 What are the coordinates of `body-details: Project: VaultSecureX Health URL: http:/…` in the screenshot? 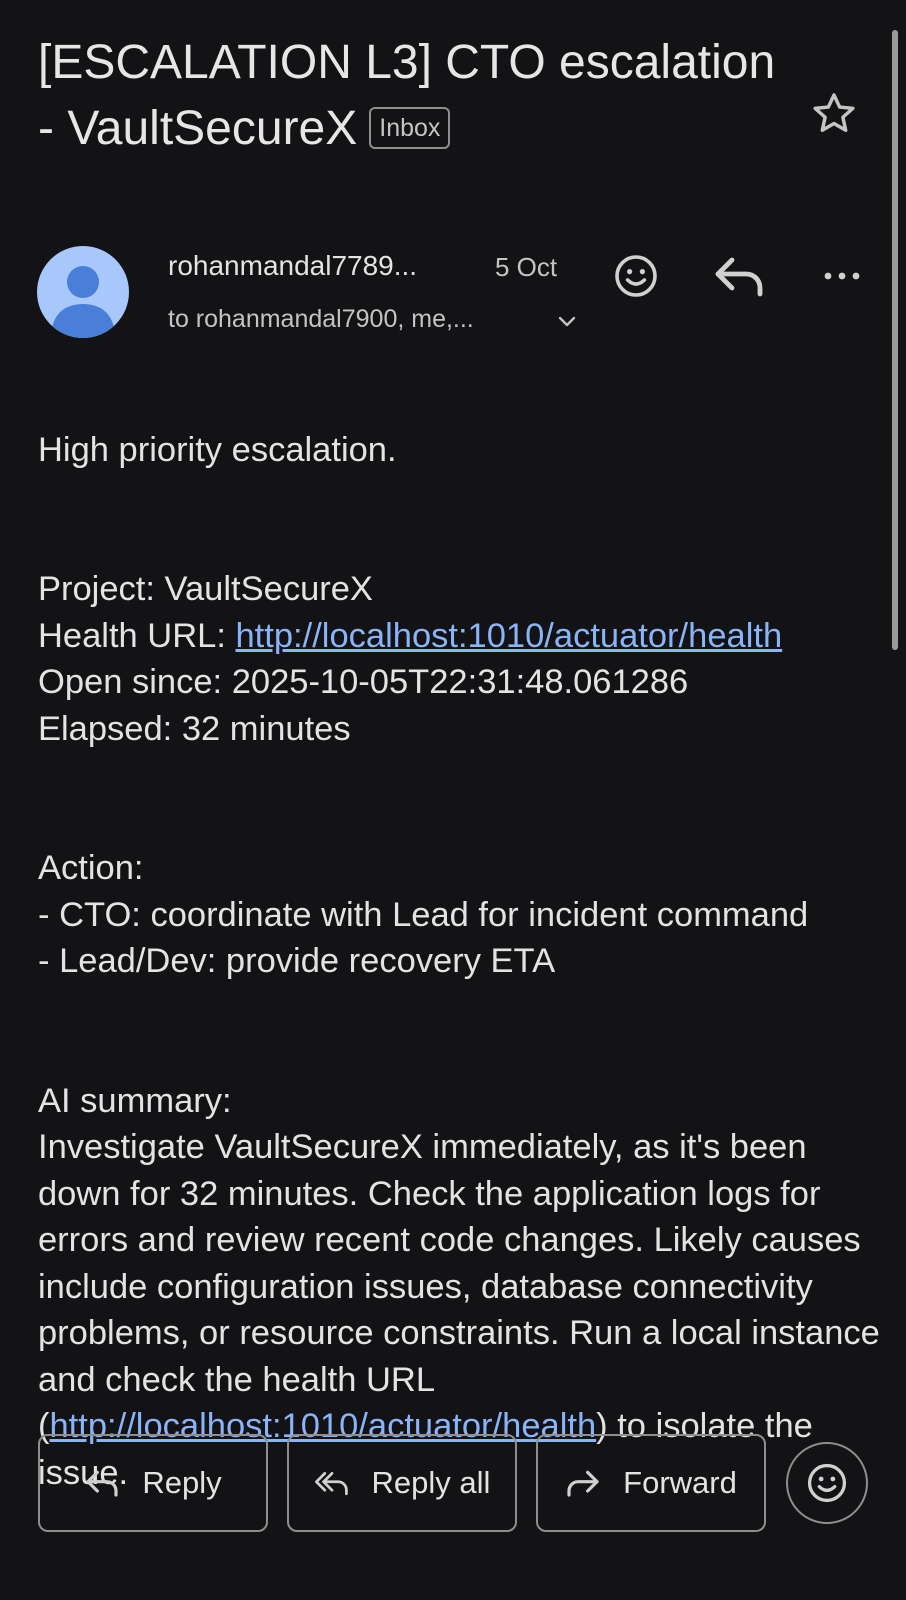 It's located at (460, 659).